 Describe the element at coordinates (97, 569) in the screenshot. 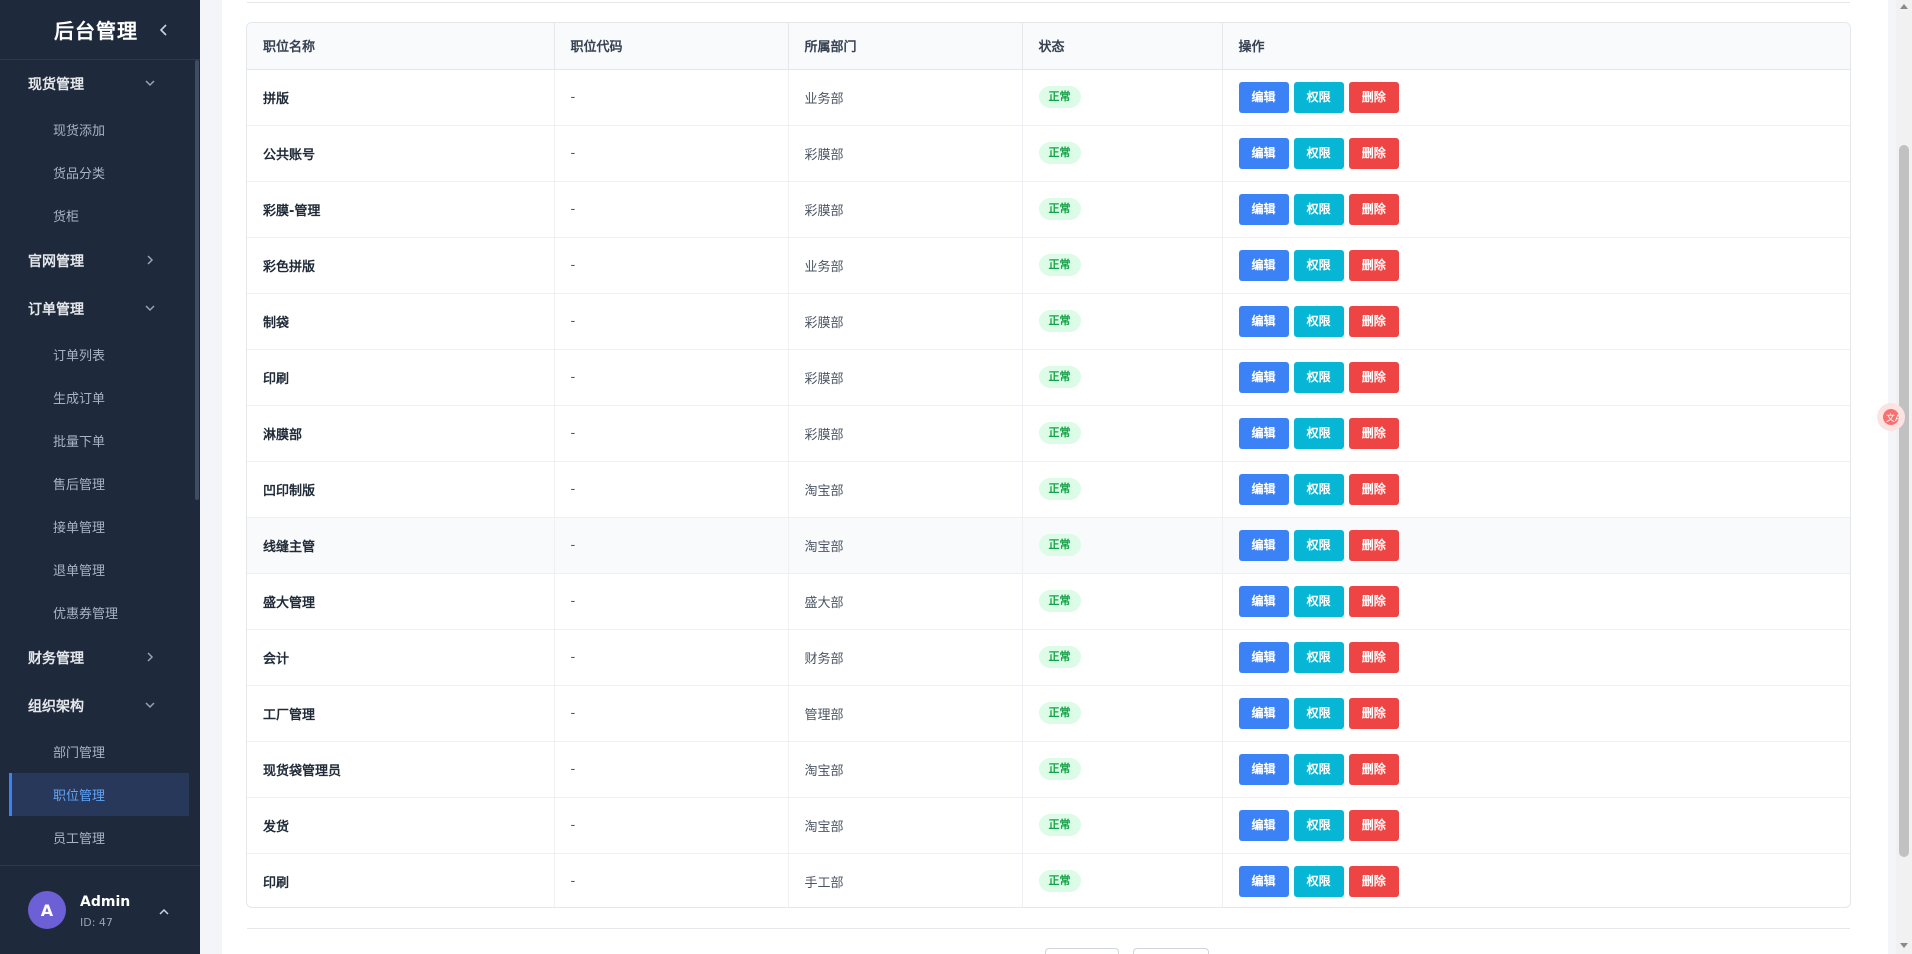

I see `sidebar-item: 退单管理` at that location.